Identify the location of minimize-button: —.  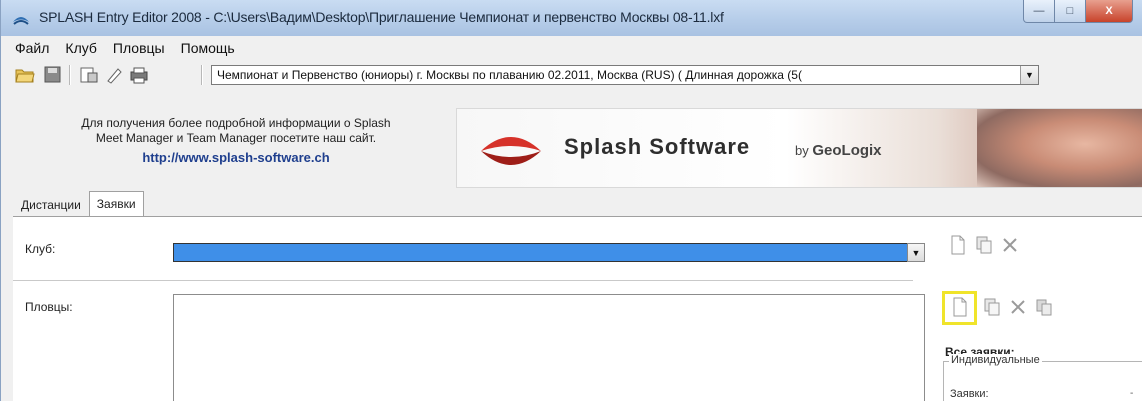
(1039, 11).